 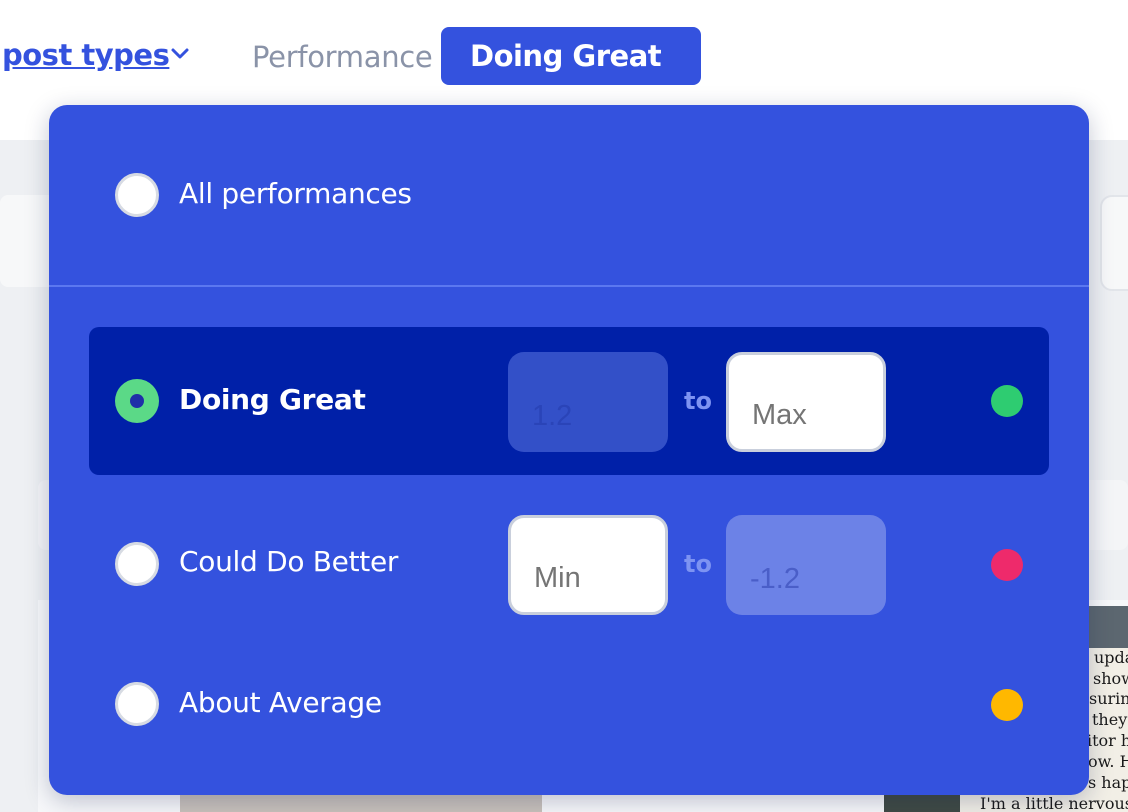 What do you see at coordinates (569, 707) in the screenshot?
I see `option-about-average: About Average` at bounding box center [569, 707].